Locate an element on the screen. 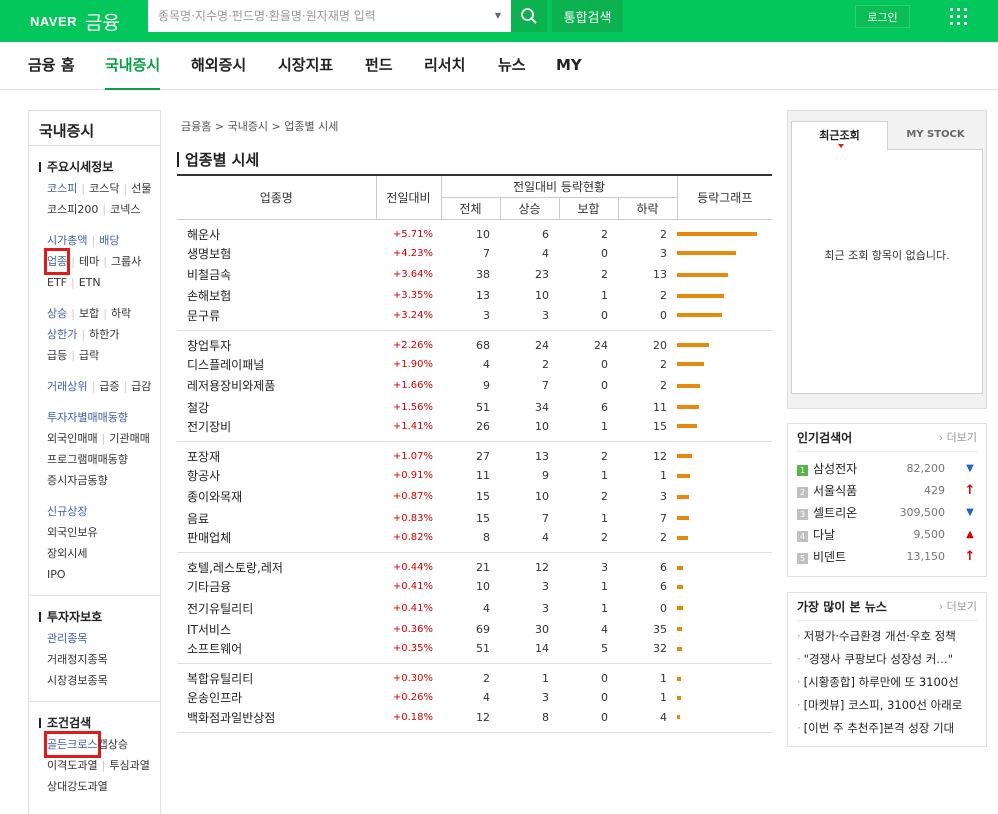  naver-logo-text: NAVER is located at coordinates (53, 21).